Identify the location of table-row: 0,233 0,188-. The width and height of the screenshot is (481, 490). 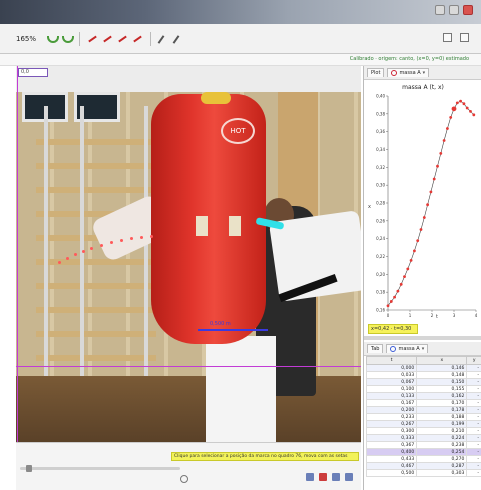
(423, 417).